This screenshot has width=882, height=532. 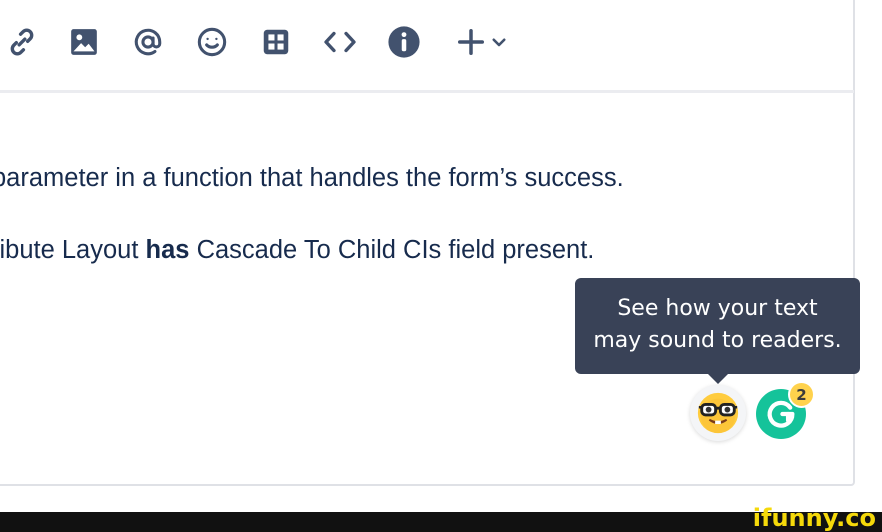 I want to click on insert-more-button, so click(x=482, y=42).